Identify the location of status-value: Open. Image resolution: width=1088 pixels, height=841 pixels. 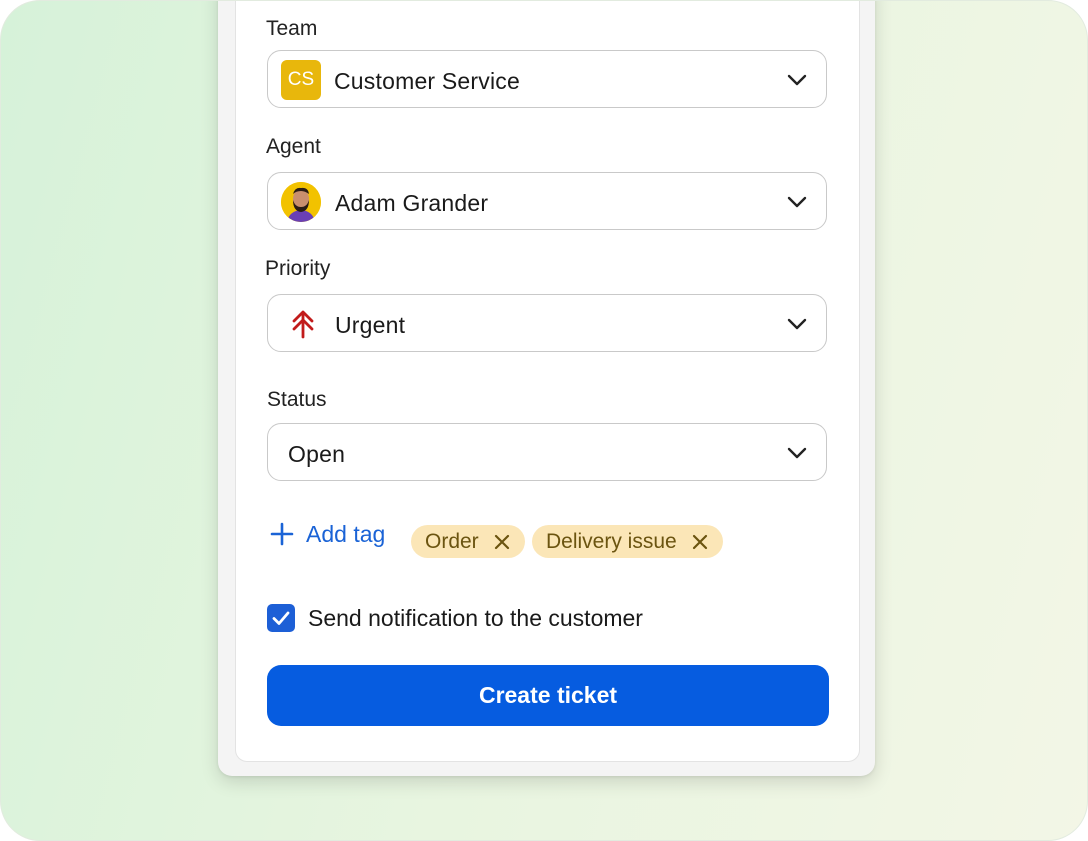
(317, 454).